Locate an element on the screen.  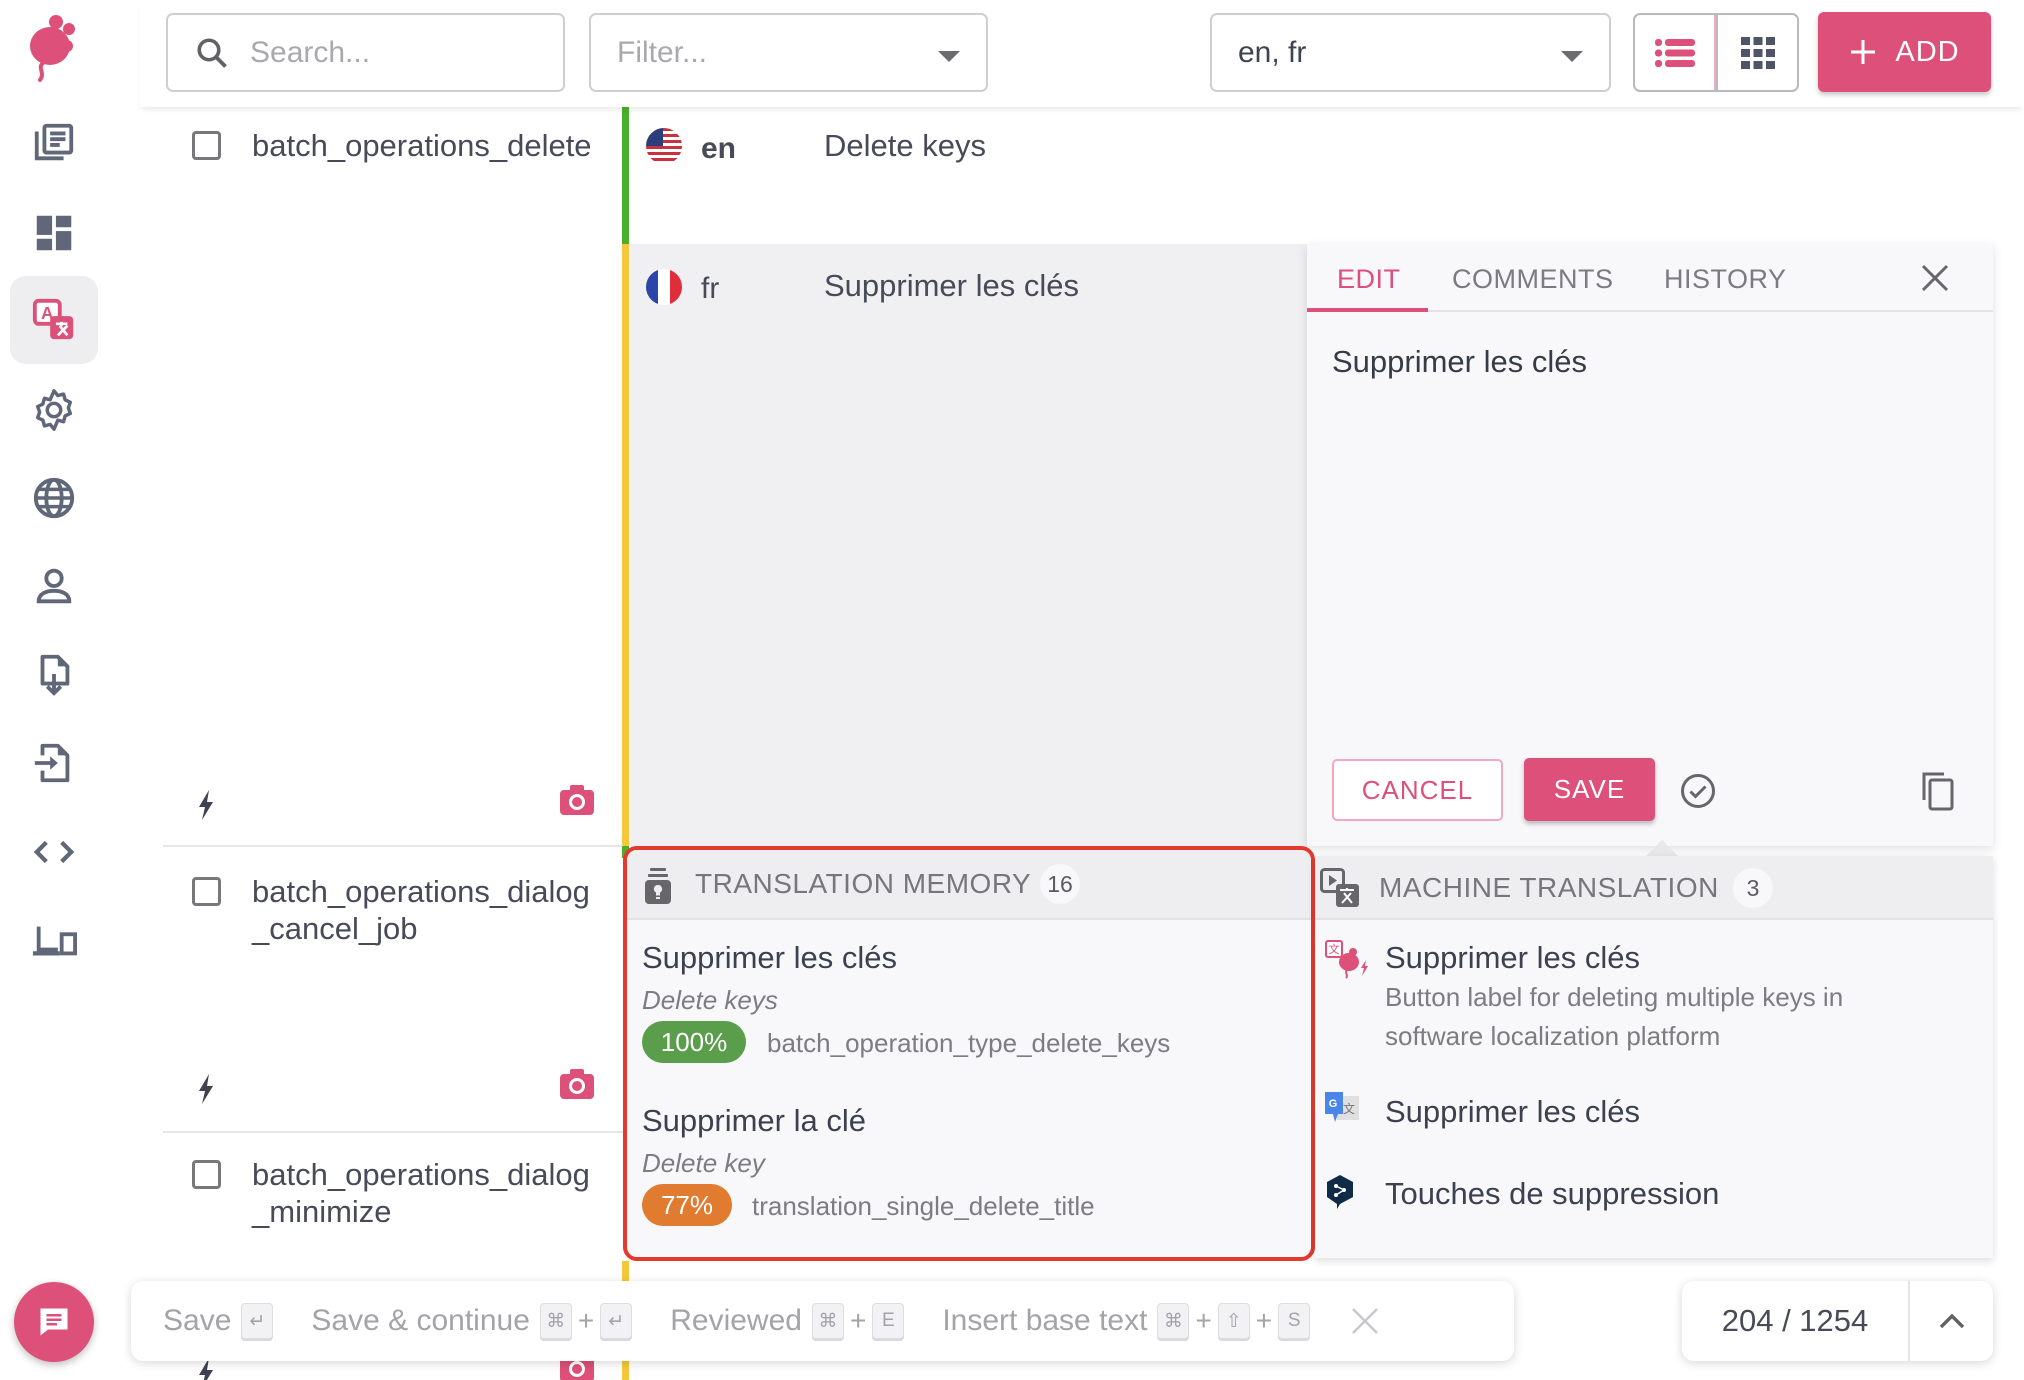
devices-icon is located at coordinates (54, 941).